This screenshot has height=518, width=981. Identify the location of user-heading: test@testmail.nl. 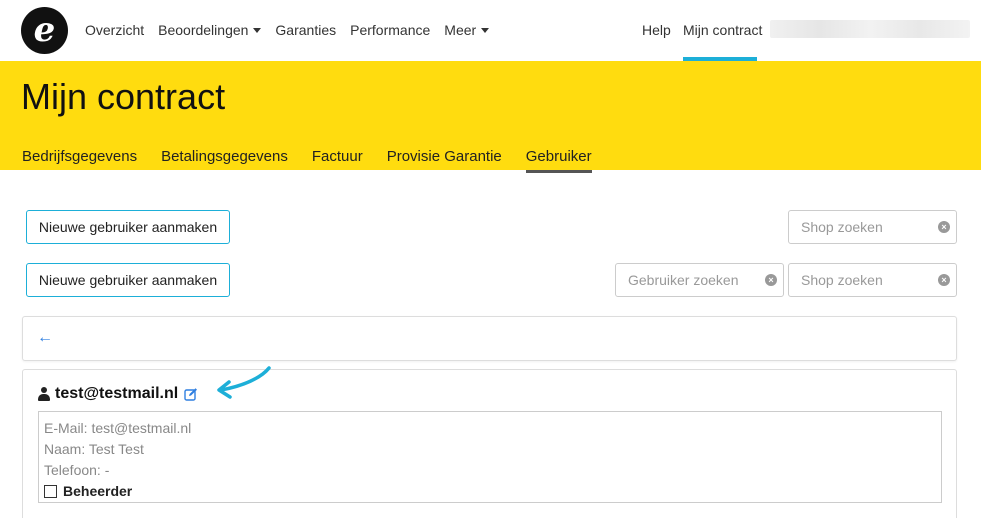
(118, 394).